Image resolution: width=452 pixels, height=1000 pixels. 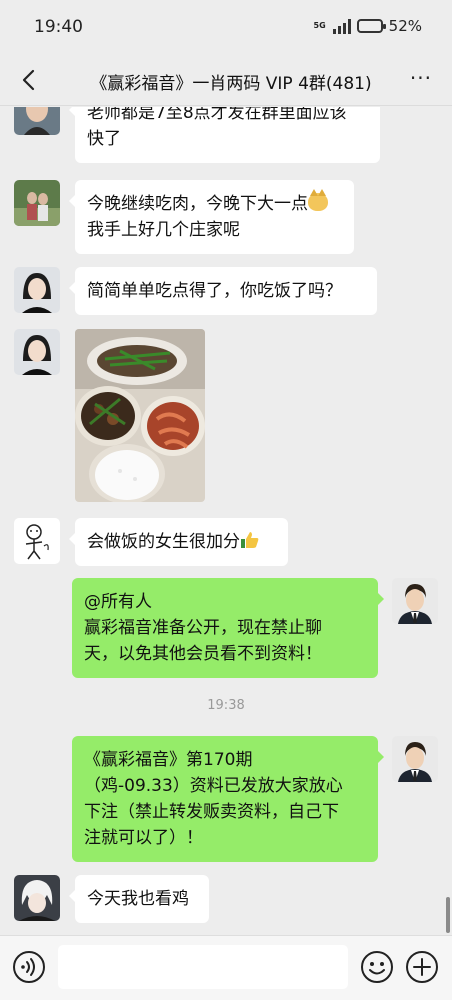 What do you see at coordinates (250, 540) in the screenshot?
I see `thumbs-up-icon` at bounding box center [250, 540].